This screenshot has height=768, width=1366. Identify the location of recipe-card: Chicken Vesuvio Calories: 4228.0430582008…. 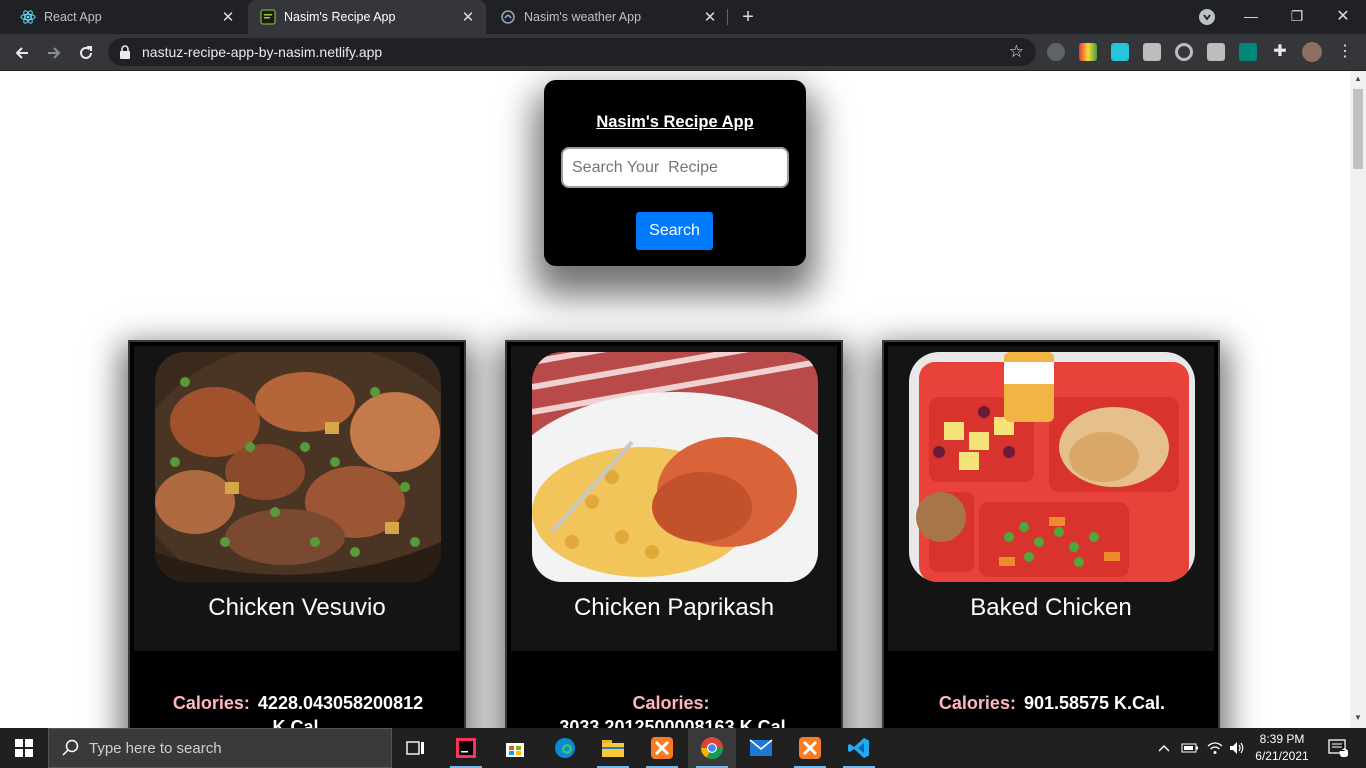
(297, 534).